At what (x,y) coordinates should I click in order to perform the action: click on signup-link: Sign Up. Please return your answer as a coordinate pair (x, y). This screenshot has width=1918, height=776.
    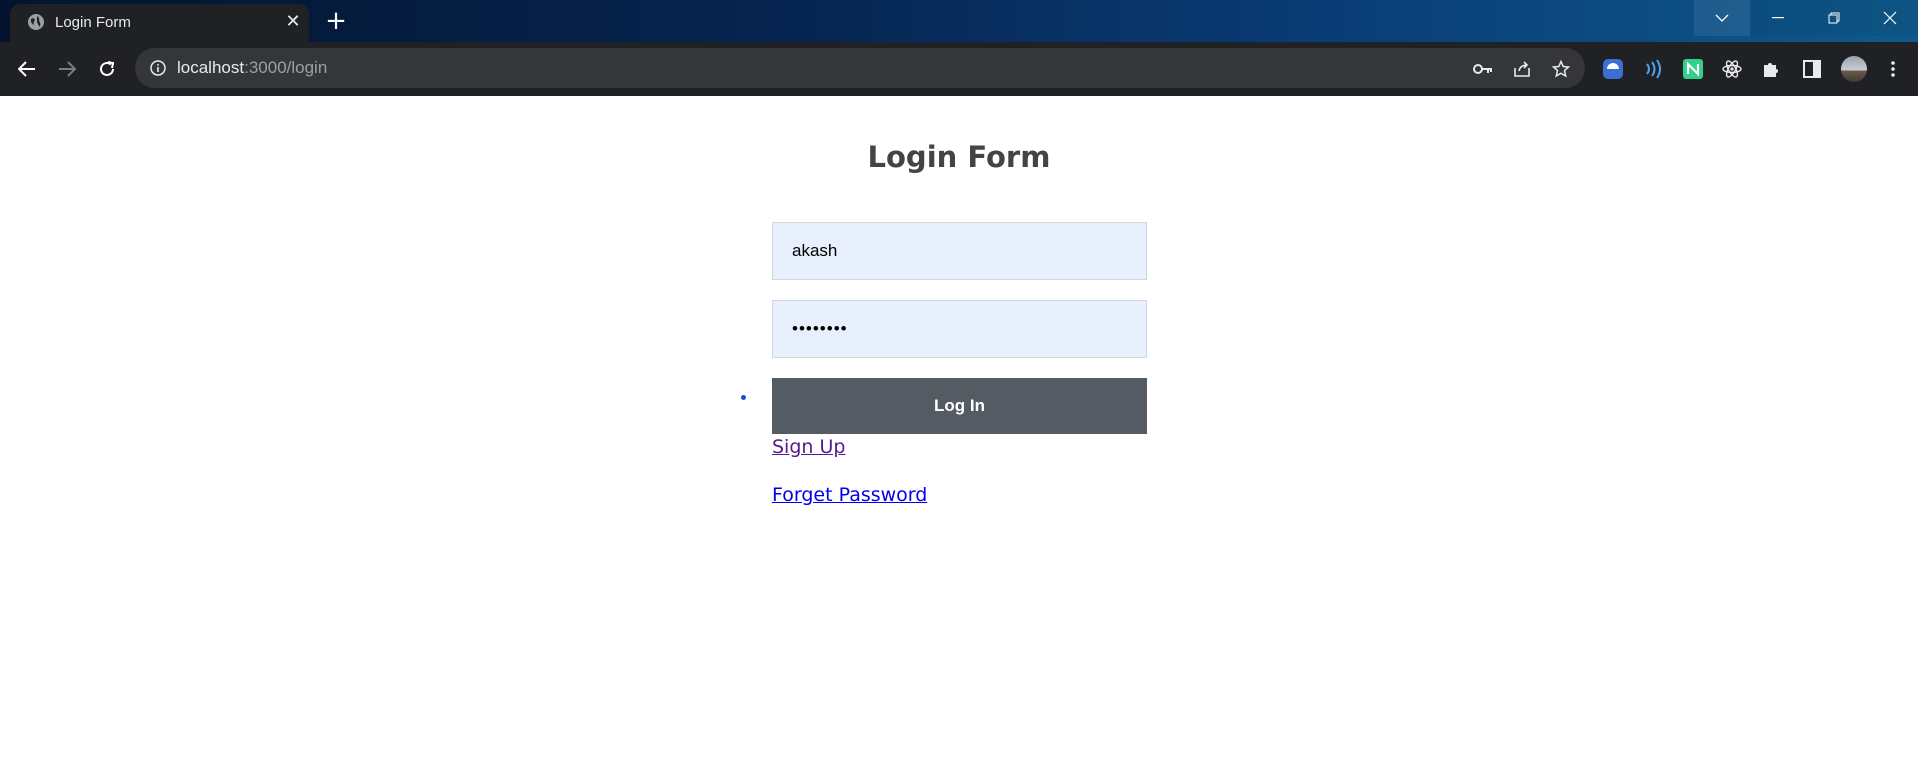
    Looking at the image, I should click on (808, 447).